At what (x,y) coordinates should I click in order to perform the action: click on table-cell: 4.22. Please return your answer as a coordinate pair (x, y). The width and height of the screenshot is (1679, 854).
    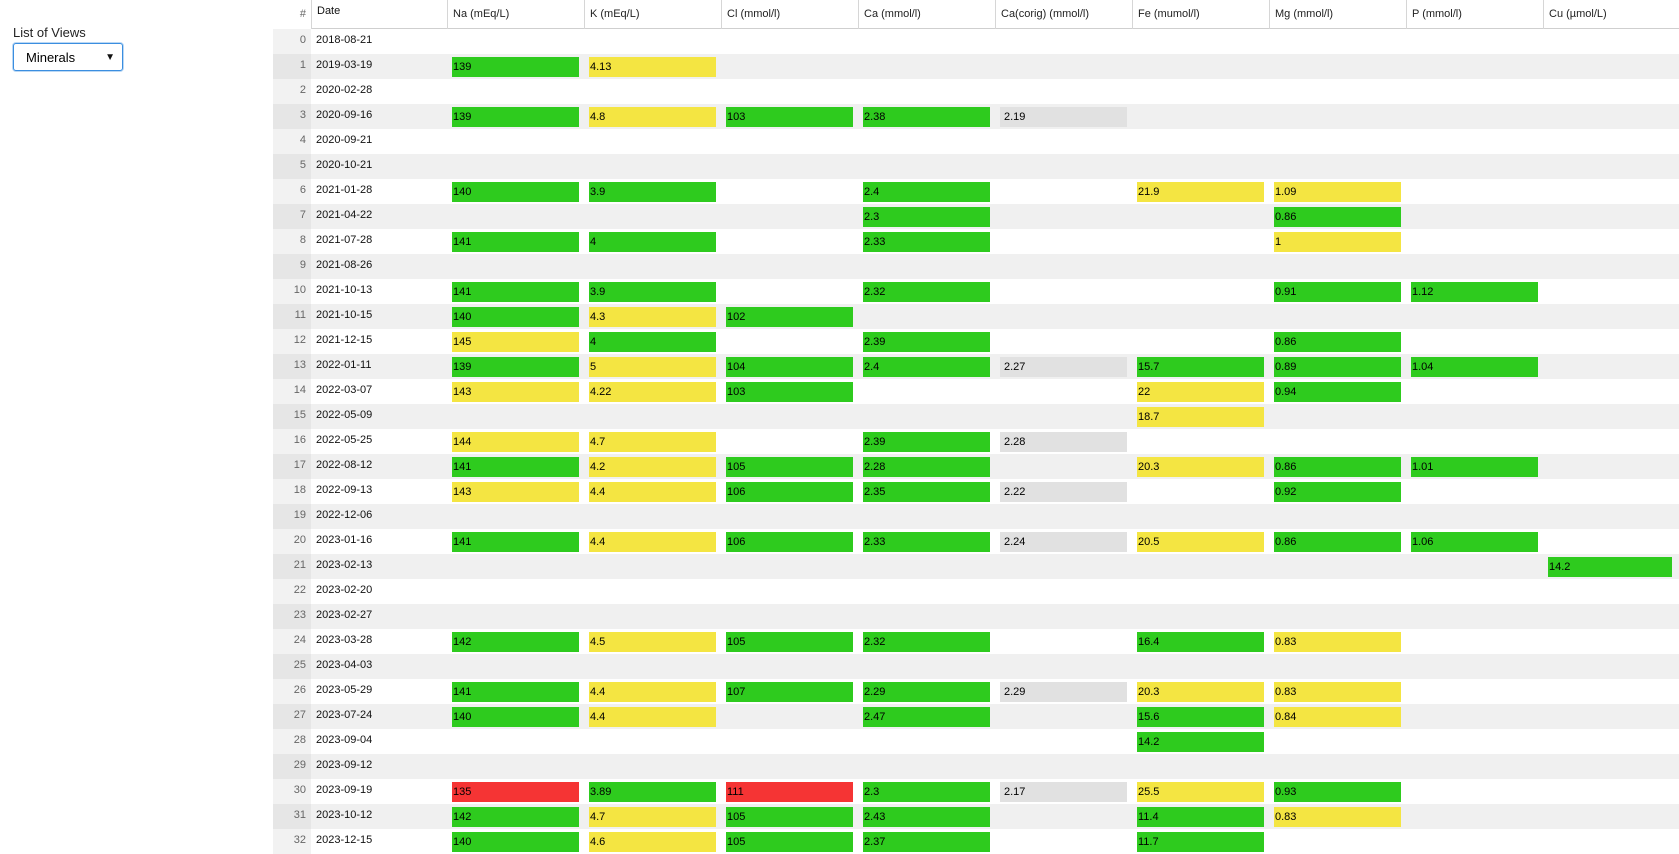
    Looking at the image, I should click on (652, 391).